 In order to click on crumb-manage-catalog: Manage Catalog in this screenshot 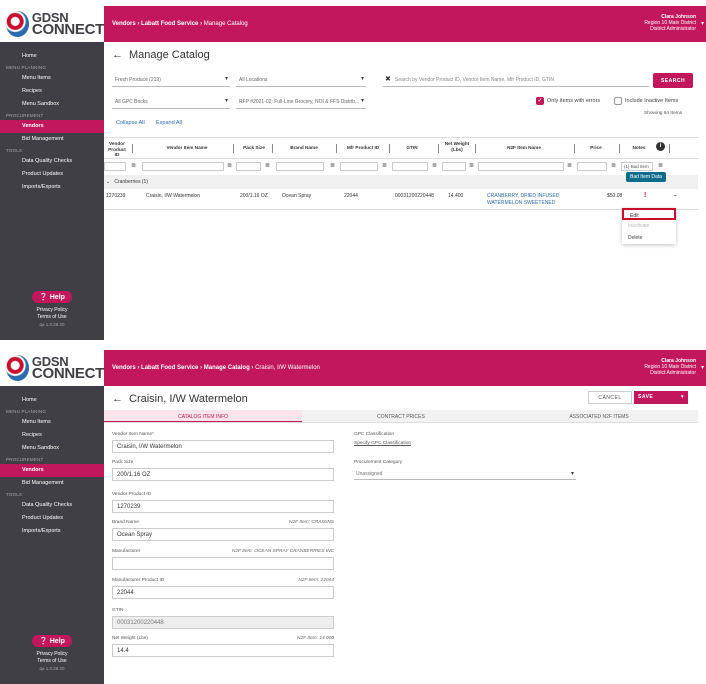, I will do `click(227, 368)`.